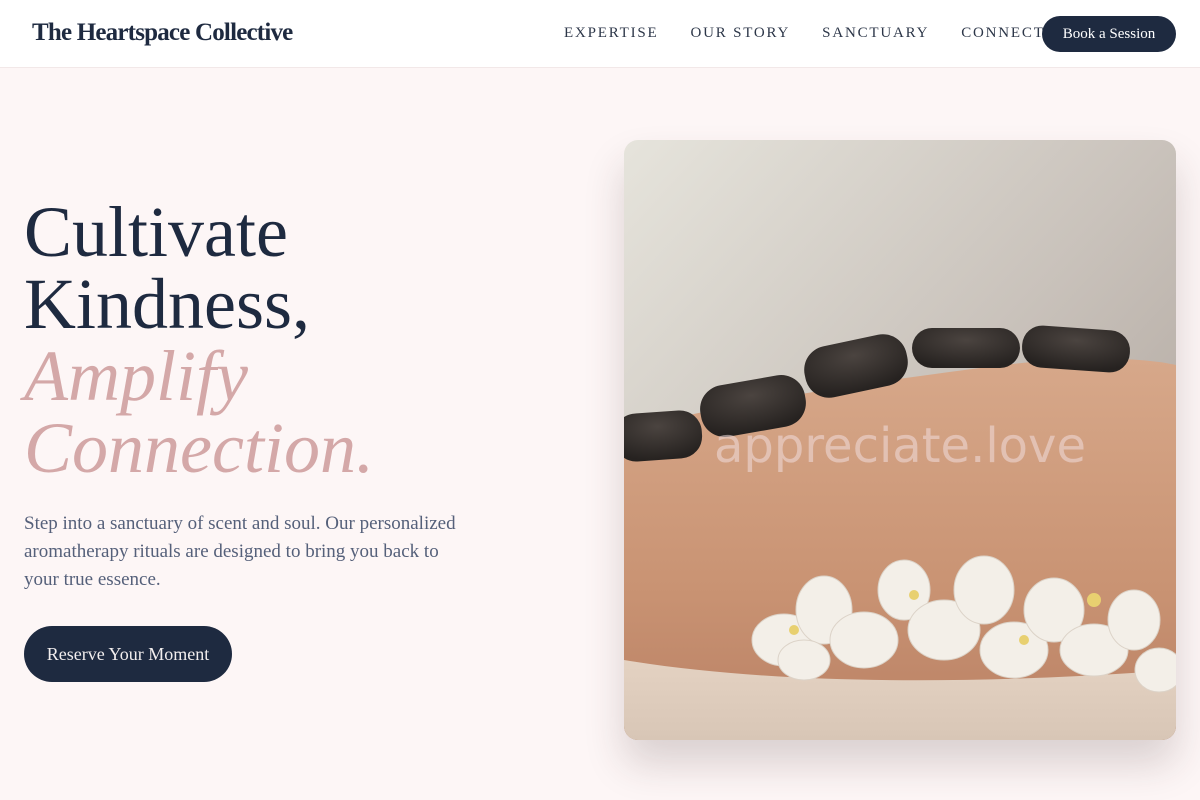 This screenshot has height=800, width=1200. What do you see at coordinates (162, 33) in the screenshot?
I see `brand-logo: The Heartspace Collective` at bounding box center [162, 33].